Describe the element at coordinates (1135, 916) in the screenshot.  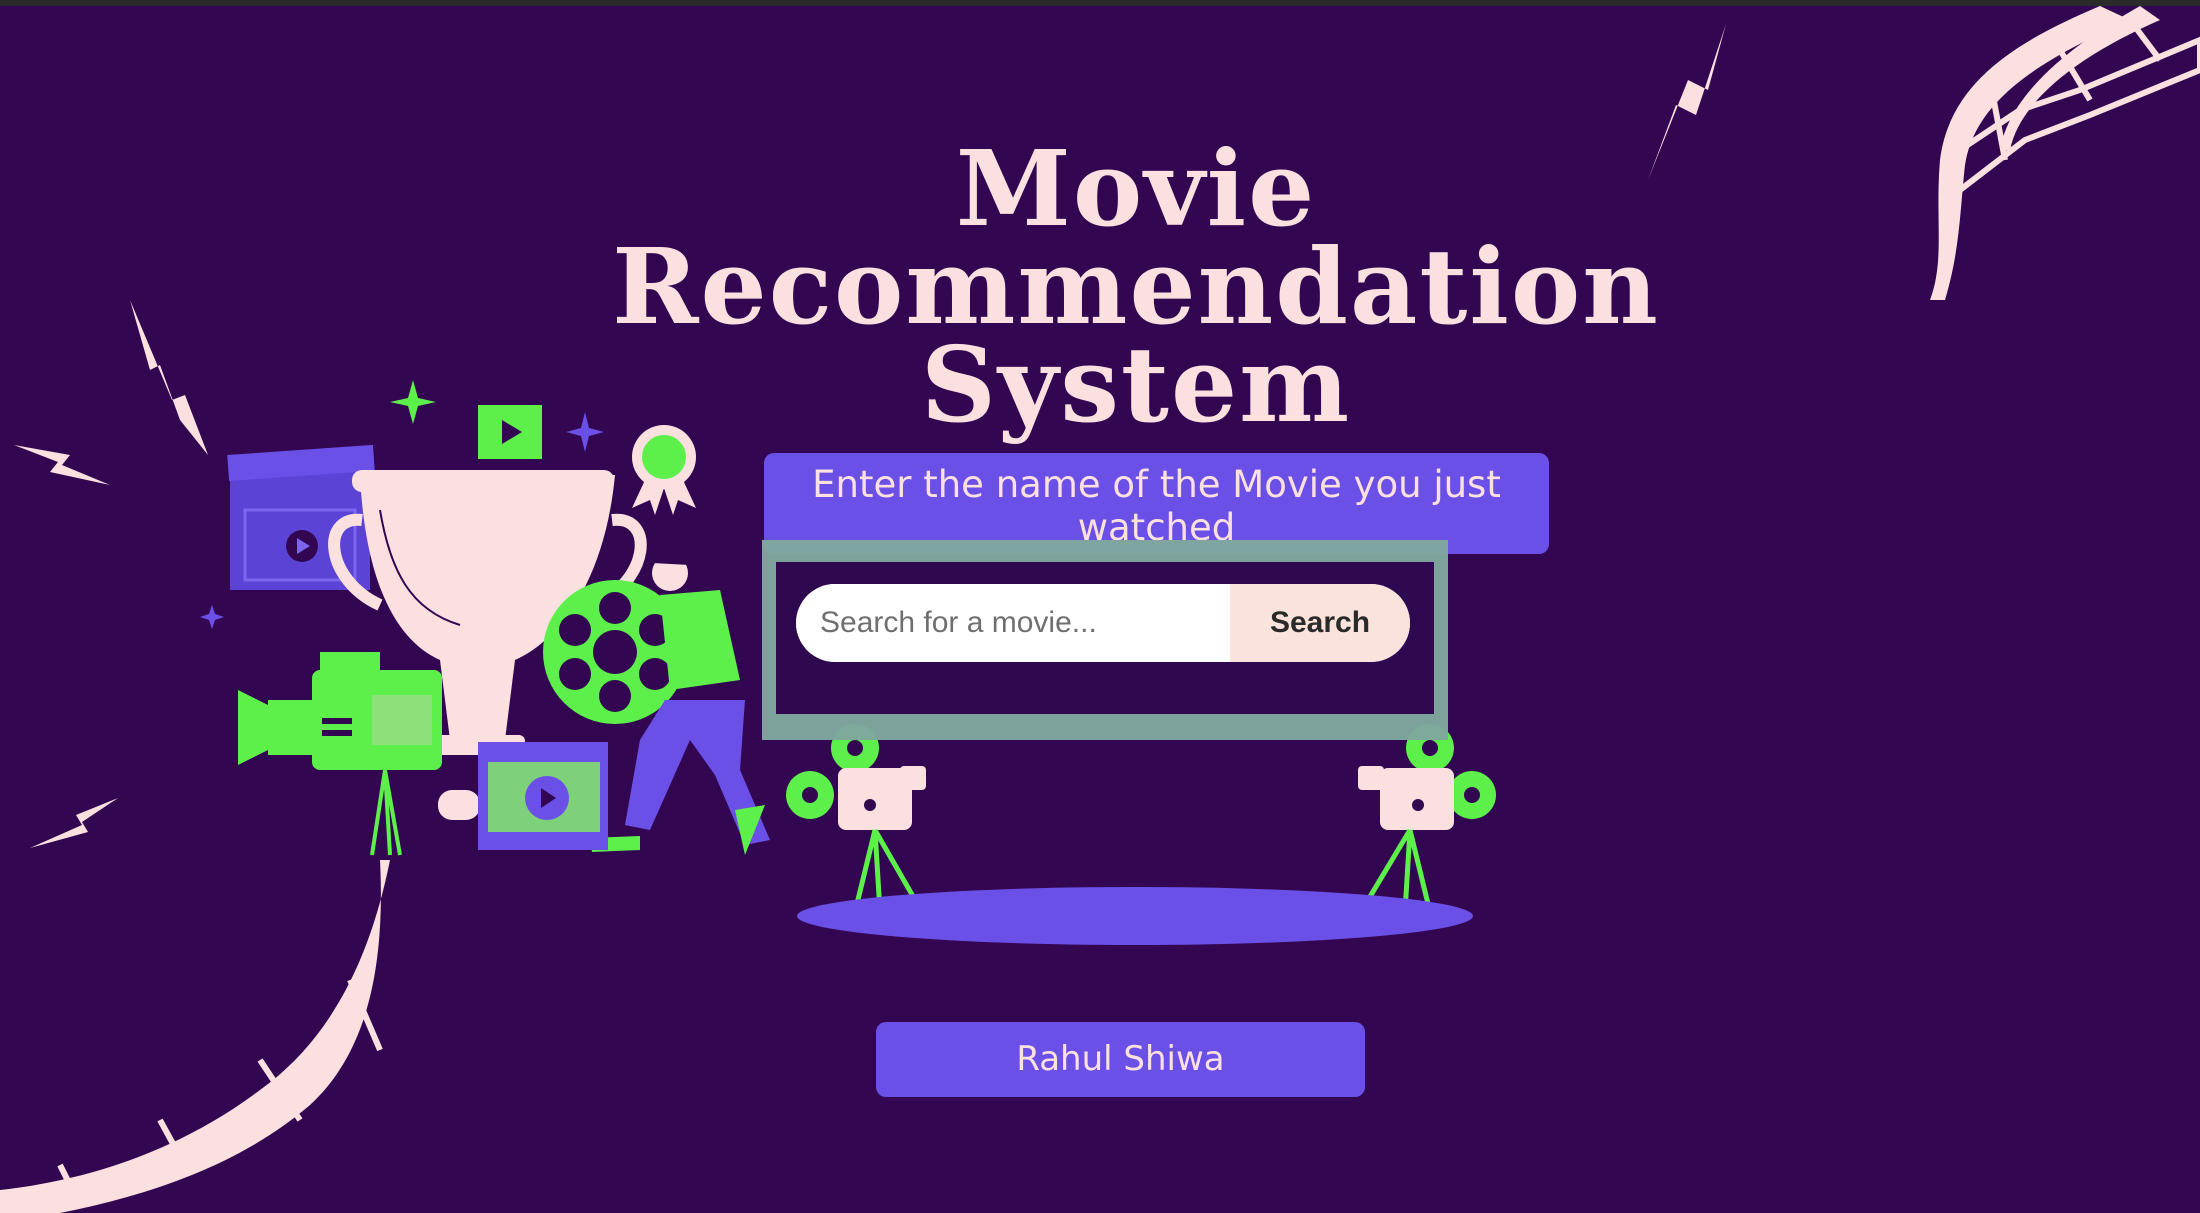
I see `stage-platform` at that location.